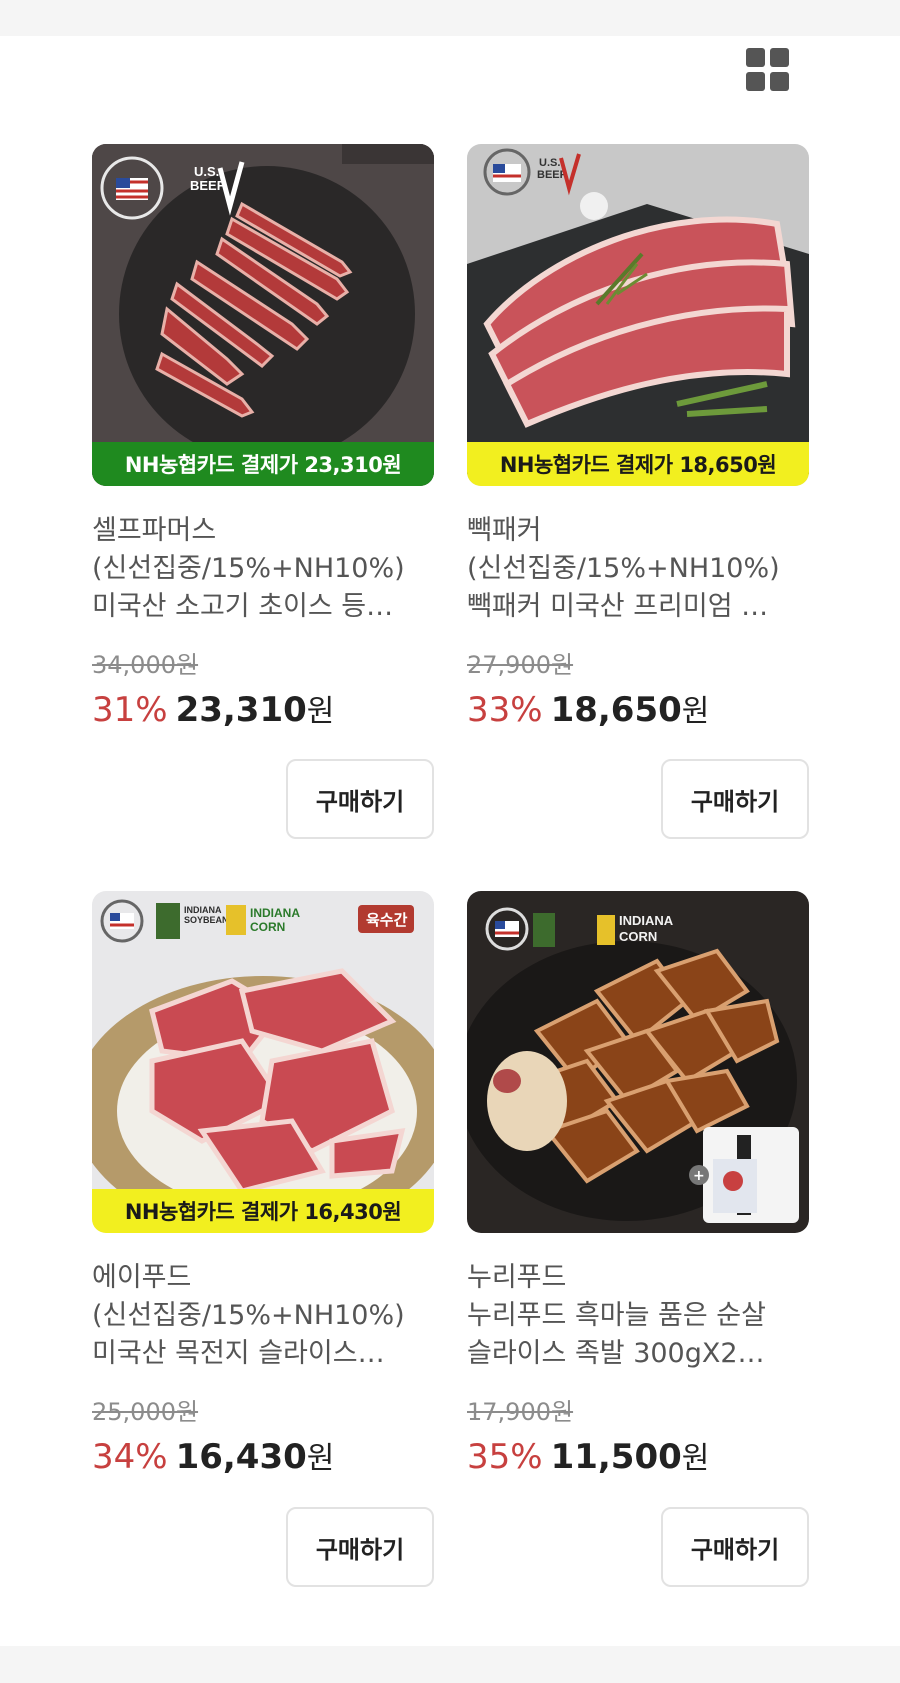 The image size is (900, 1683). I want to click on discount-rate: 34%, so click(130, 1457).